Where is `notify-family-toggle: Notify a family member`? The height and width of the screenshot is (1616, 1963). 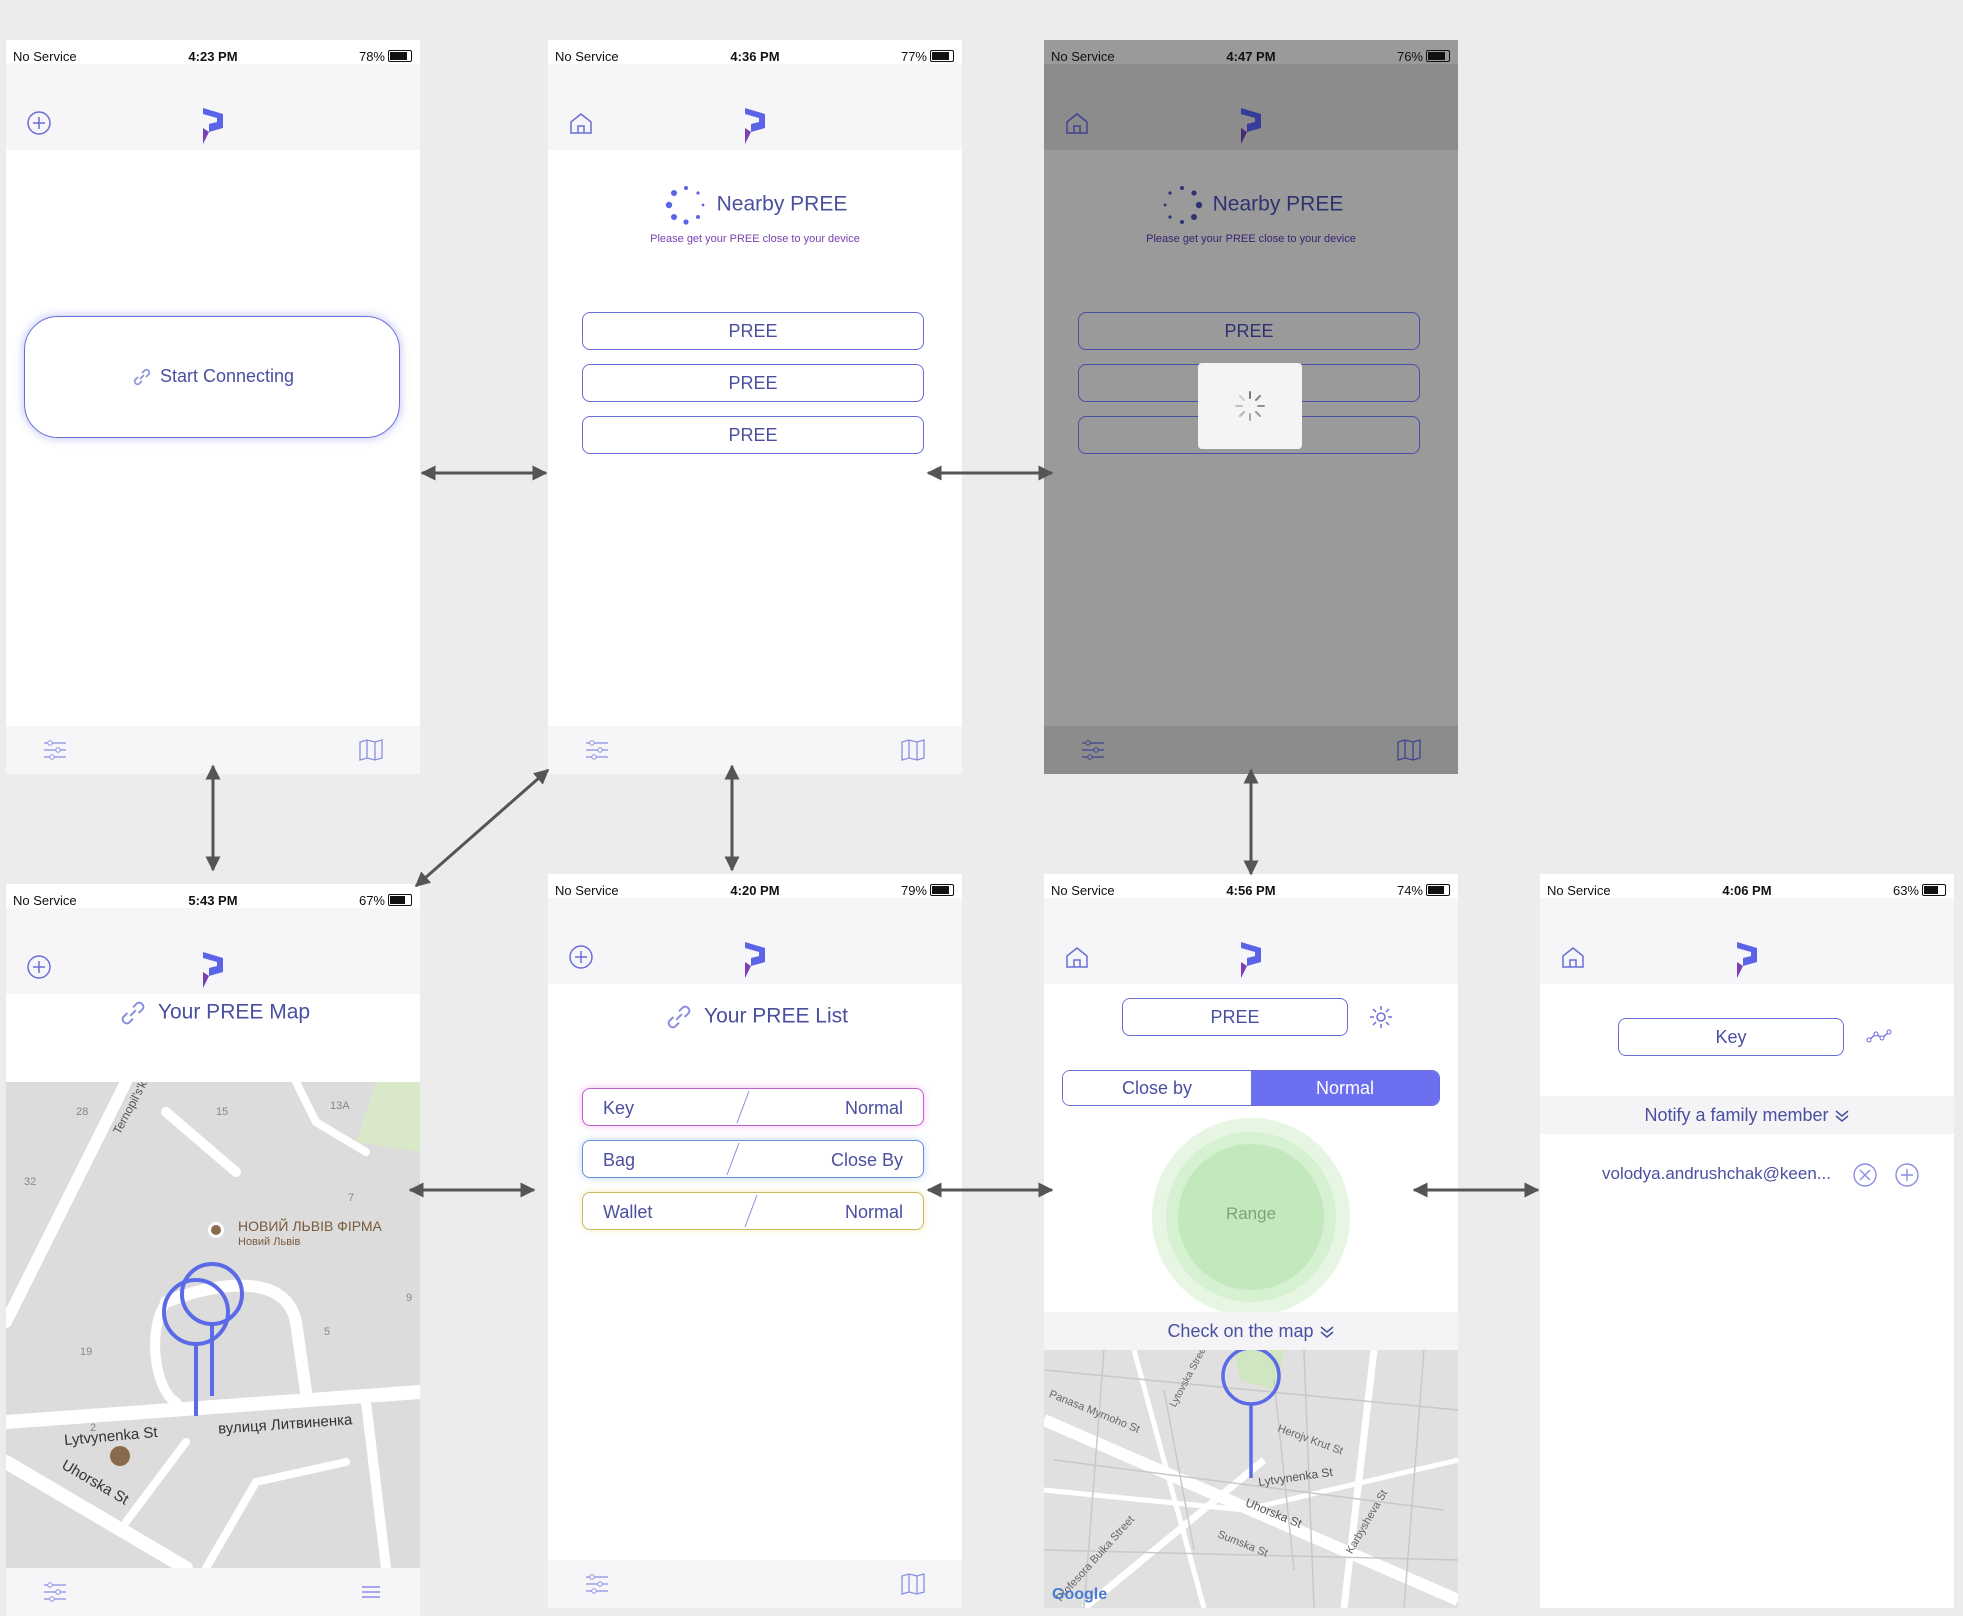
notify-family-toggle: Notify a family member is located at coordinates (1747, 1115).